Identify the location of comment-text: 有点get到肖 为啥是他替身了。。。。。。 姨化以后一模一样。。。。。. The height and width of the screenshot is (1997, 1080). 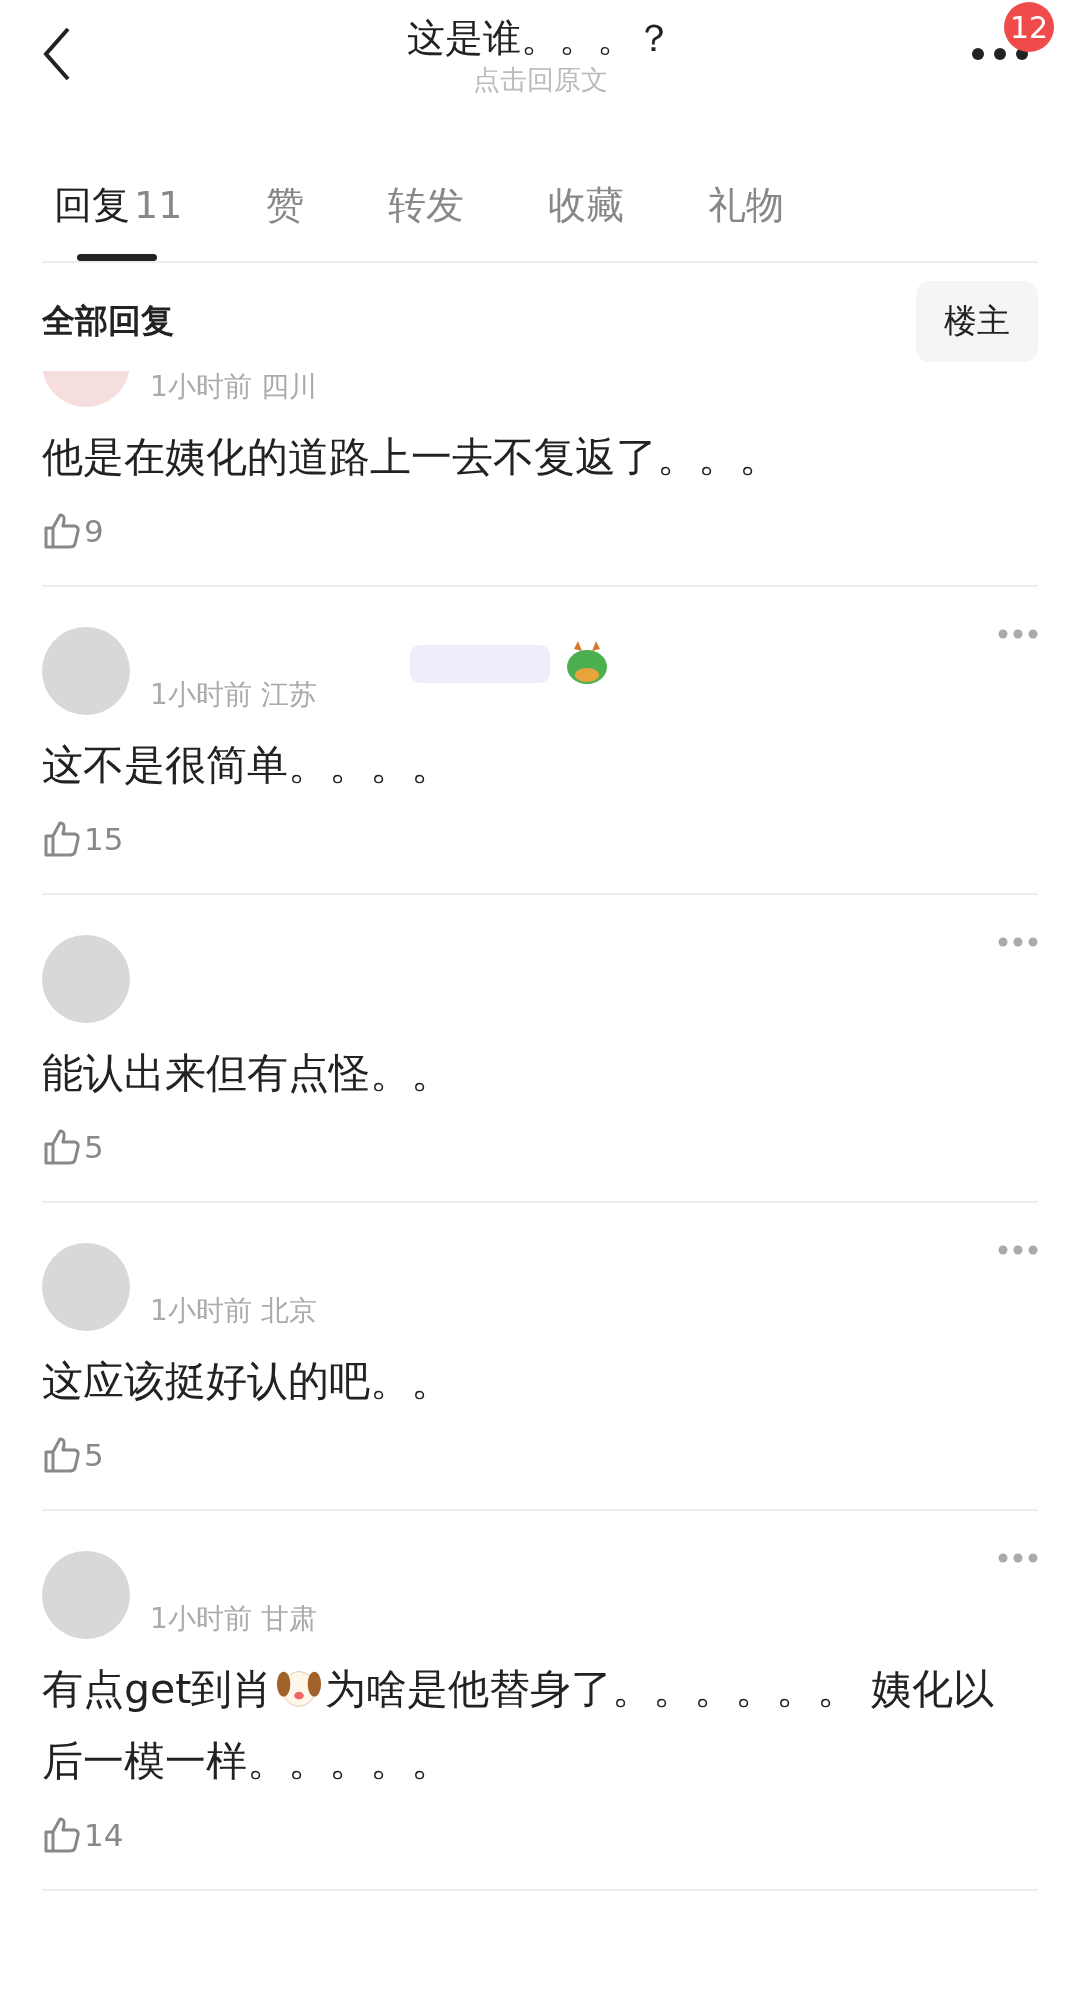
(519, 1724).